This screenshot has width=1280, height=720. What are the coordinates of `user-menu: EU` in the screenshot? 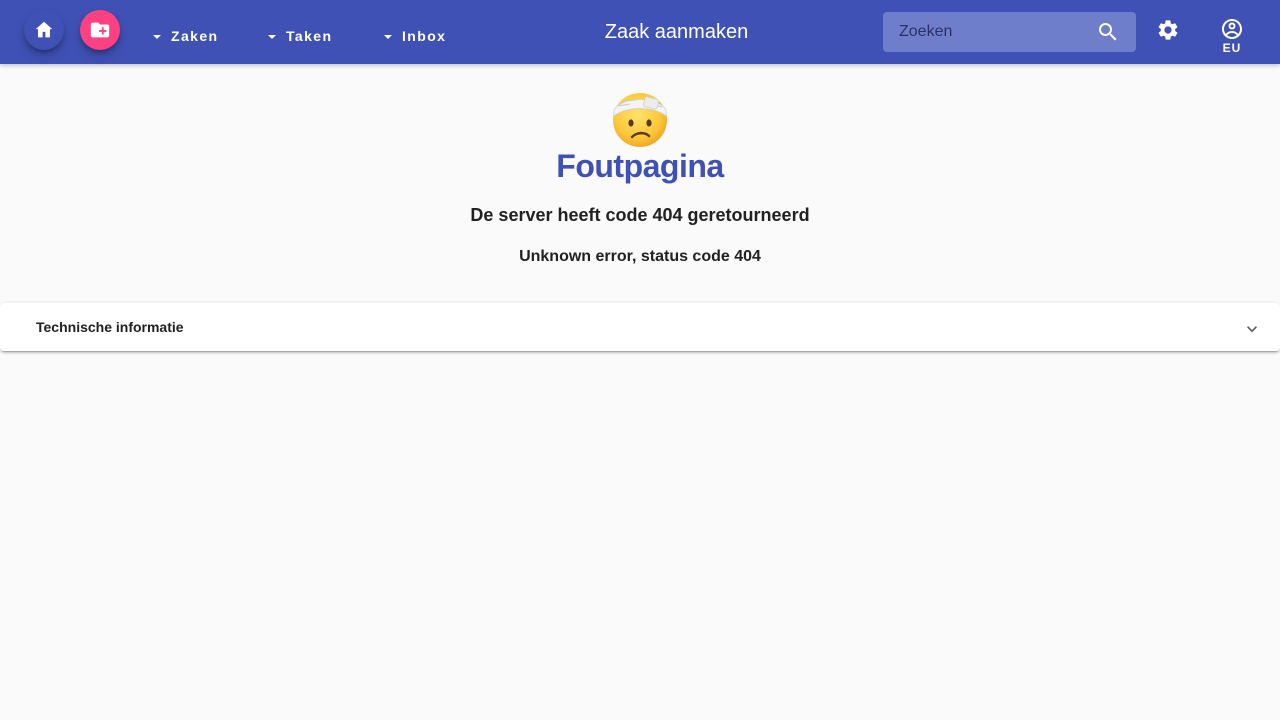 It's located at (1232, 37).